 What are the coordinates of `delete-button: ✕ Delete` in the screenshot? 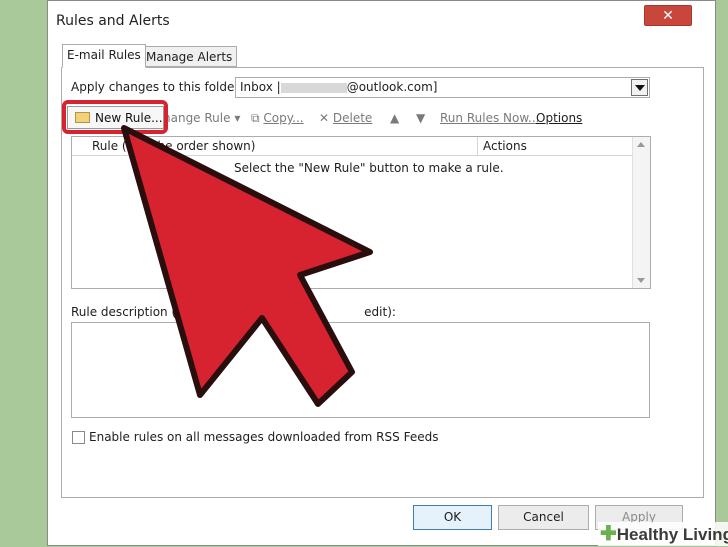 It's located at (345, 118).